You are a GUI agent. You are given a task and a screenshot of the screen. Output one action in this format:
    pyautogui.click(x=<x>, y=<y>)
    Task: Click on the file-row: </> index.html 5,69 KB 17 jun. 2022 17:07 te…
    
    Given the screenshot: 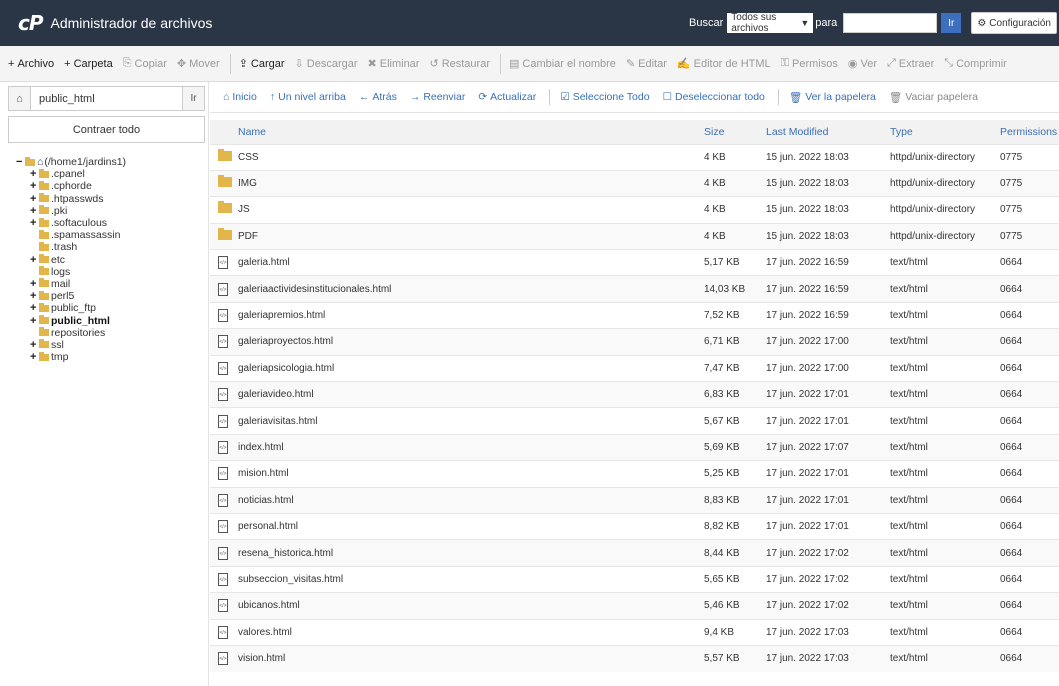 What is the action you would take?
    pyautogui.click(x=634, y=447)
    